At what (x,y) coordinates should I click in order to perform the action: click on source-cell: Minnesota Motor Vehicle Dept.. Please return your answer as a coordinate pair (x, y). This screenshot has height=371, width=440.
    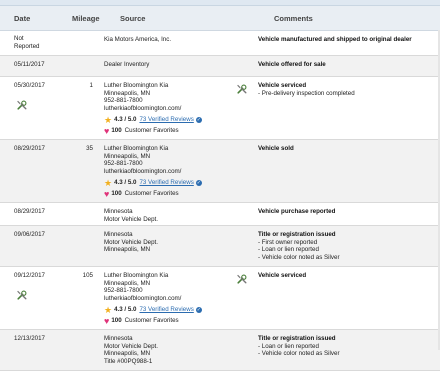
    Looking at the image, I should click on (131, 215).